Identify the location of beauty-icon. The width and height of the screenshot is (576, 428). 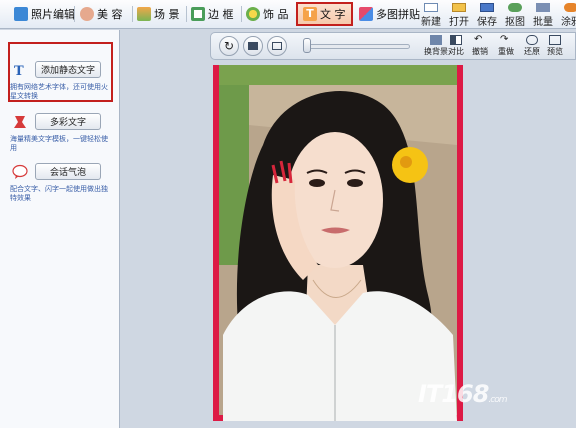
(87, 14).